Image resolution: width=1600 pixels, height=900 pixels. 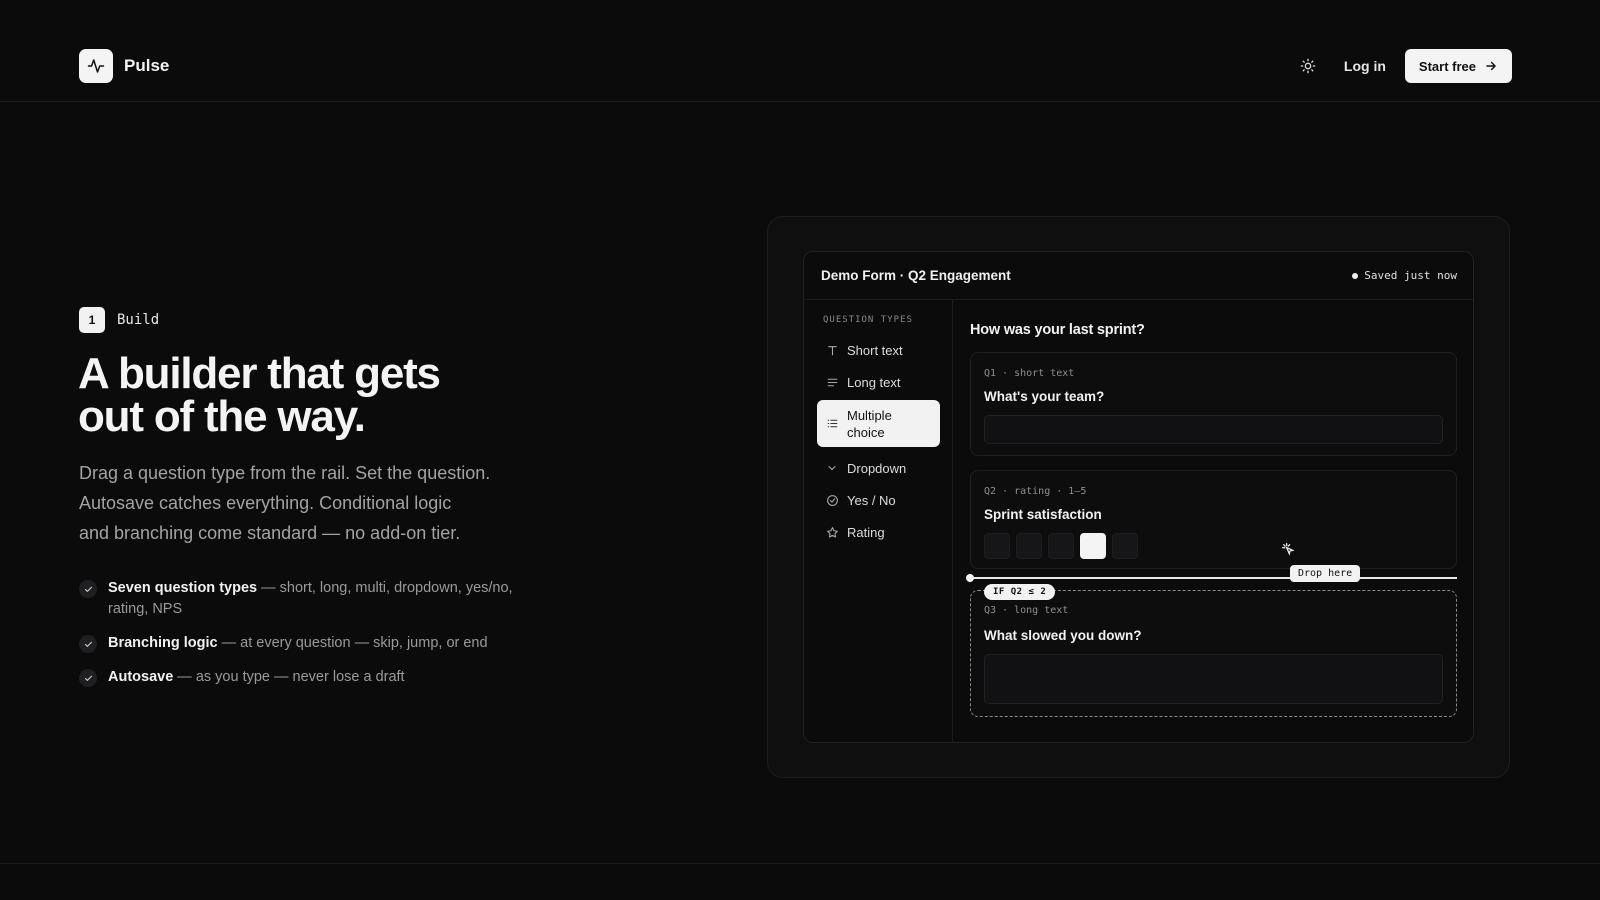 What do you see at coordinates (1020, 592) in the screenshot?
I see `condition-badge: IF Q2 ≤ 2` at bounding box center [1020, 592].